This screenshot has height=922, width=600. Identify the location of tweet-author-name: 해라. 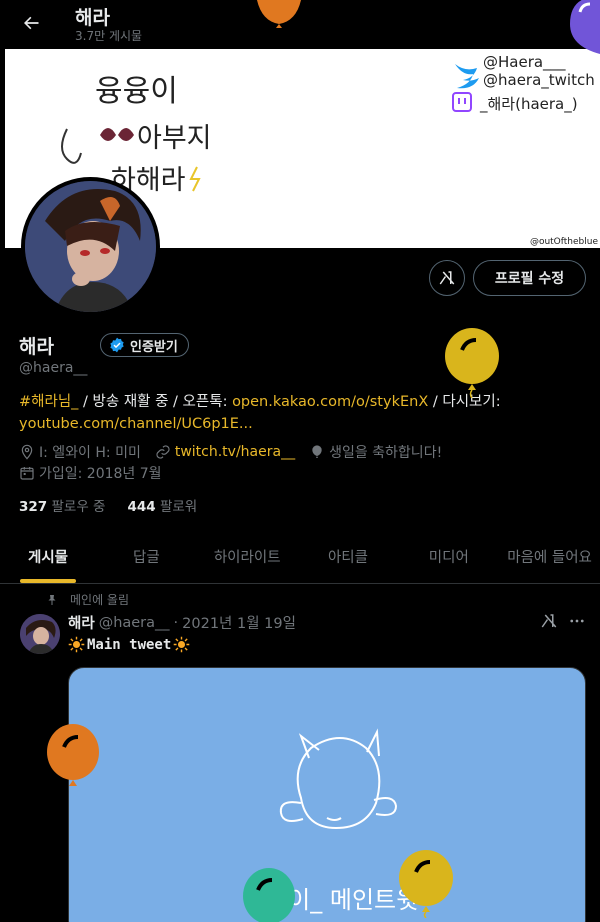
(81, 622).